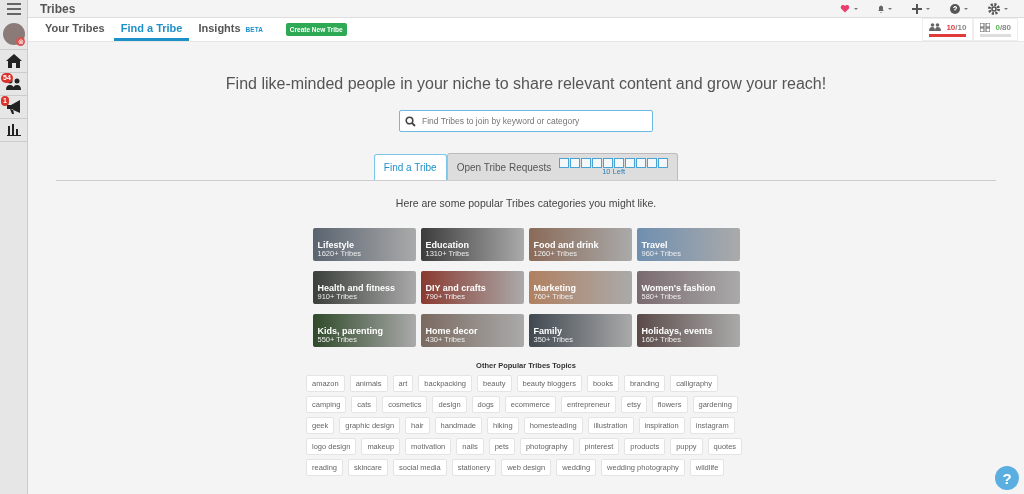  Describe the element at coordinates (526, 84) in the screenshot. I see `headline: Find like-minded people in your niche to share relevant content and grow your reach!` at that location.